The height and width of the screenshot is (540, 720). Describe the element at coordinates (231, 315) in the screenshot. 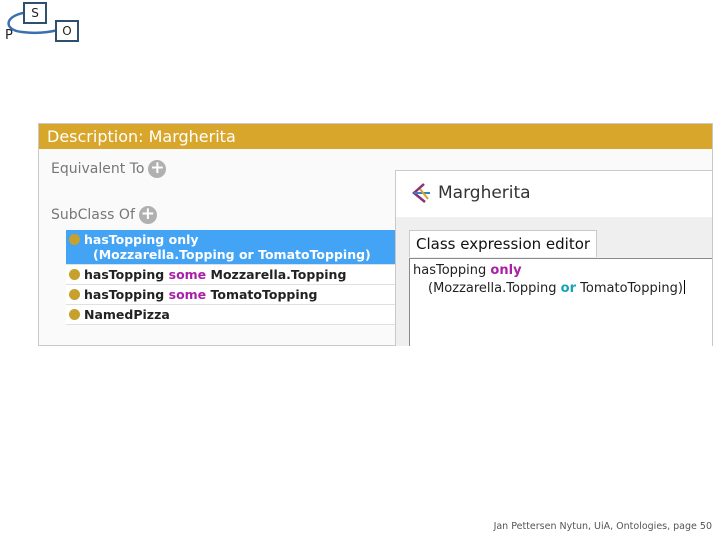

I see `list-item: NamedPizza` at that location.